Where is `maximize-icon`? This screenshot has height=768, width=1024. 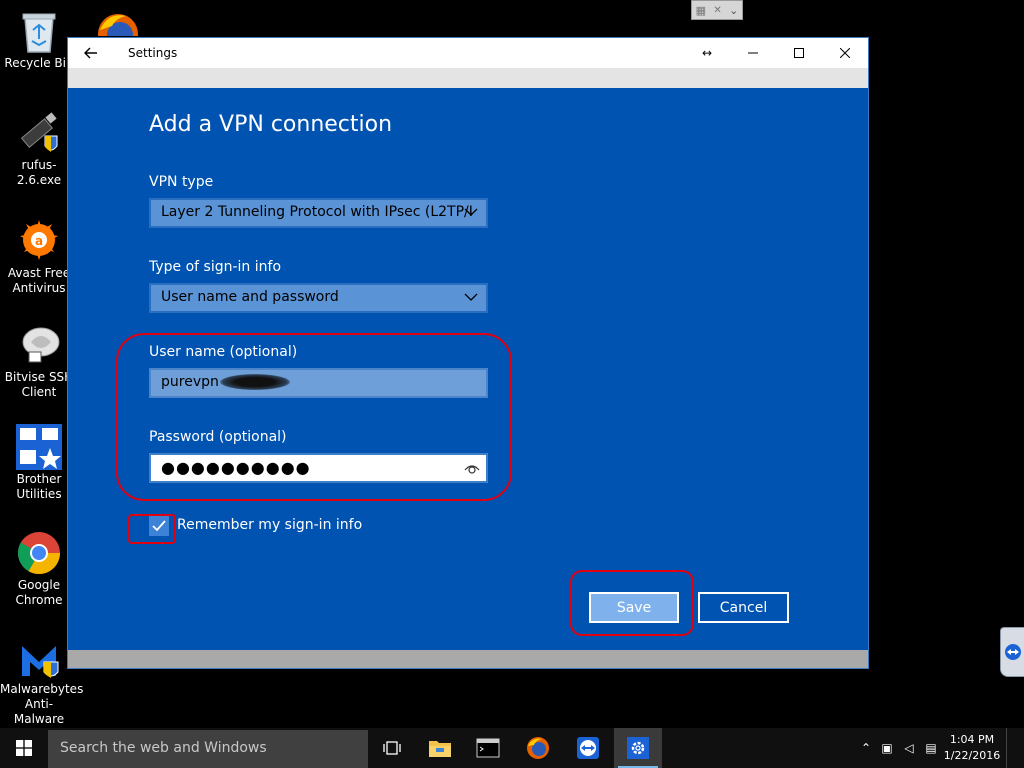 maximize-icon is located at coordinates (799, 53).